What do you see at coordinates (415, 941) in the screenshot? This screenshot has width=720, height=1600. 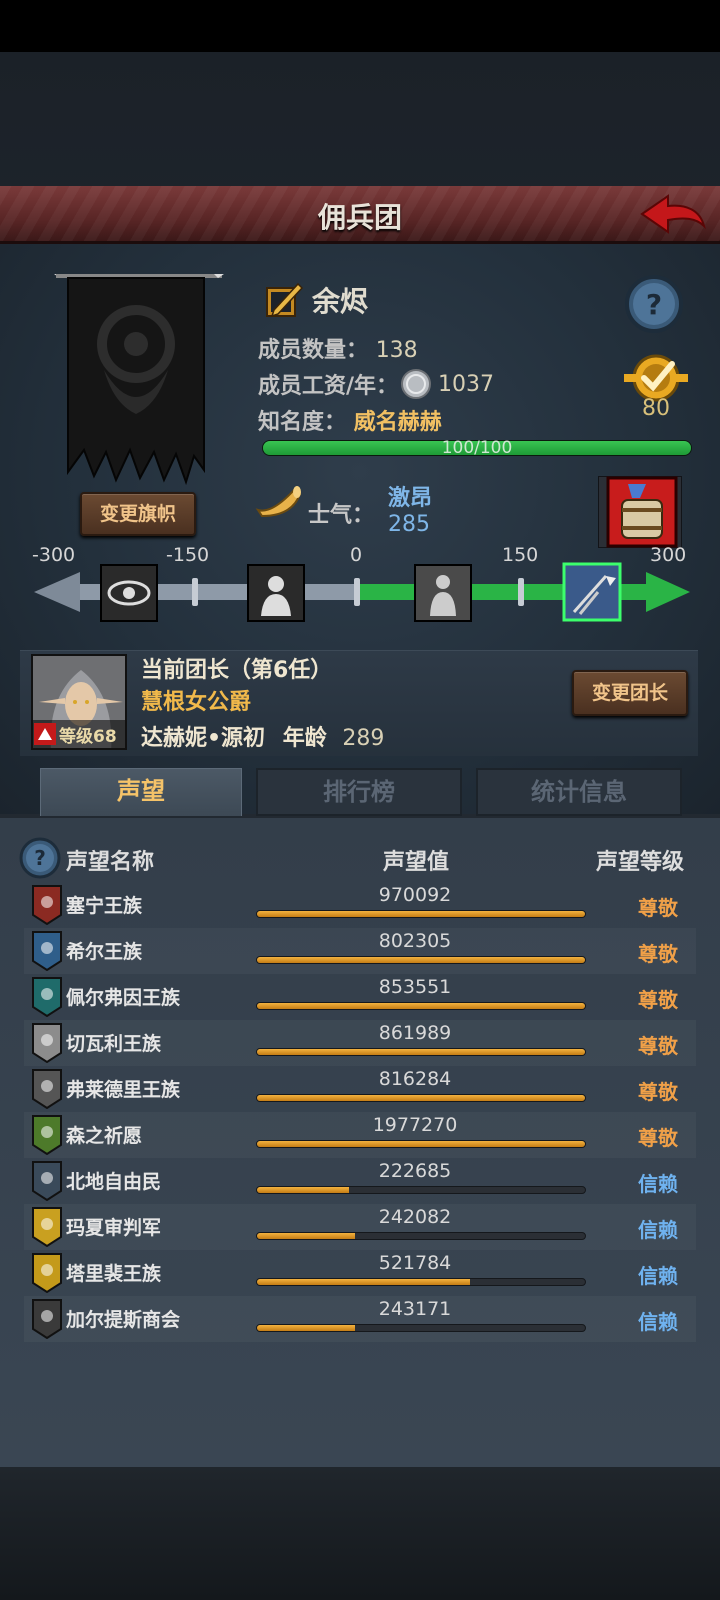 I see `reputation-value: 802305` at bounding box center [415, 941].